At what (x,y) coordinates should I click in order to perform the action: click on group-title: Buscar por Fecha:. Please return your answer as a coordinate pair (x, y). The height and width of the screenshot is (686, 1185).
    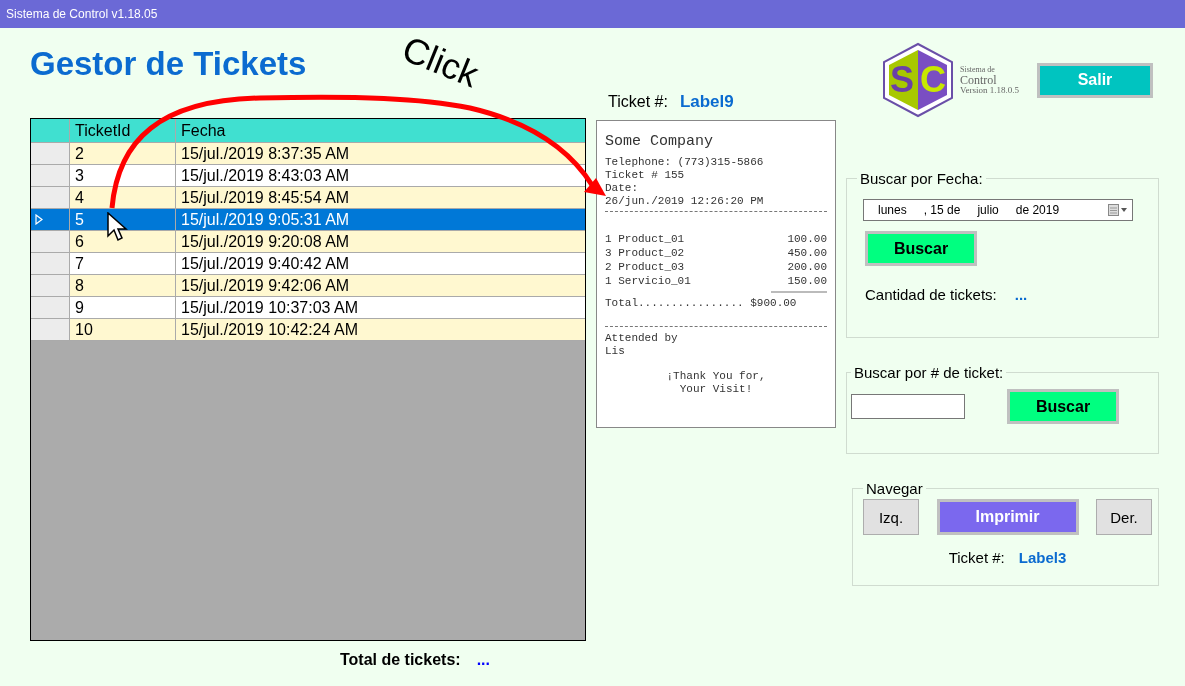
    Looking at the image, I should click on (921, 178).